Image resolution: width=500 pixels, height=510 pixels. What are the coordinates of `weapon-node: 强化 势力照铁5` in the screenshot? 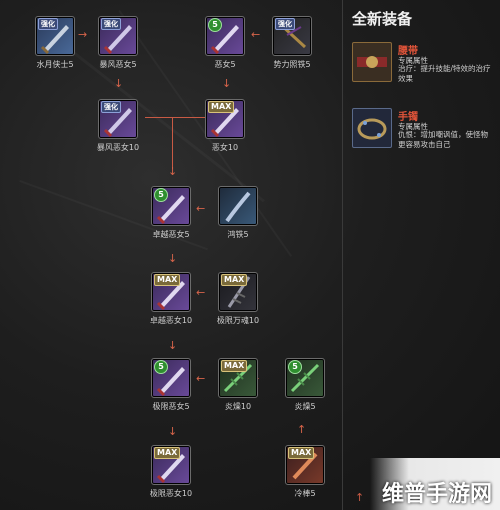 It's located at (292, 43).